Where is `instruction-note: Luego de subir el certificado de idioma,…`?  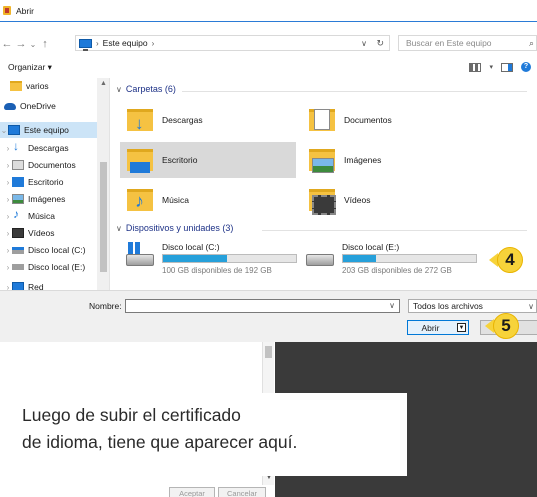
instruction-note: Luego de subir el certificado de idioma,… is located at coordinates (207, 434).